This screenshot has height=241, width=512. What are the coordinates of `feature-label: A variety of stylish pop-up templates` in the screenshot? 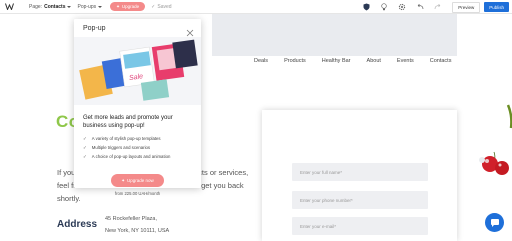 It's located at (126, 138).